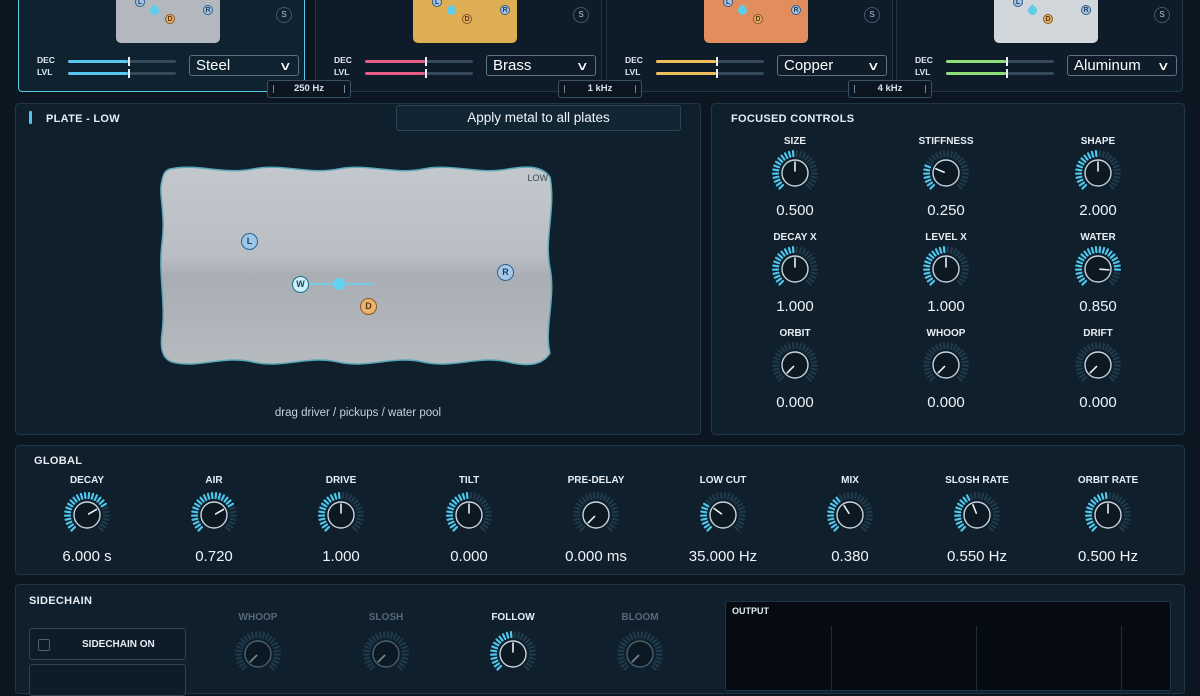  What do you see at coordinates (795, 173) in the screenshot?
I see `size-knob` at bounding box center [795, 173].